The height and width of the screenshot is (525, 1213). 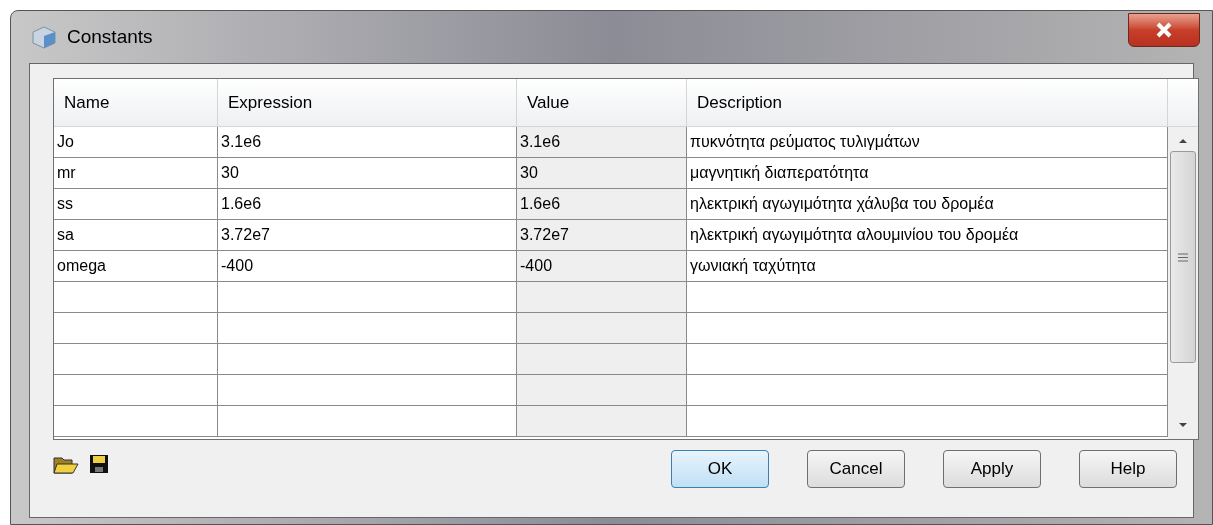 I want to click on grip-icon, so click(x=1183, y=257).